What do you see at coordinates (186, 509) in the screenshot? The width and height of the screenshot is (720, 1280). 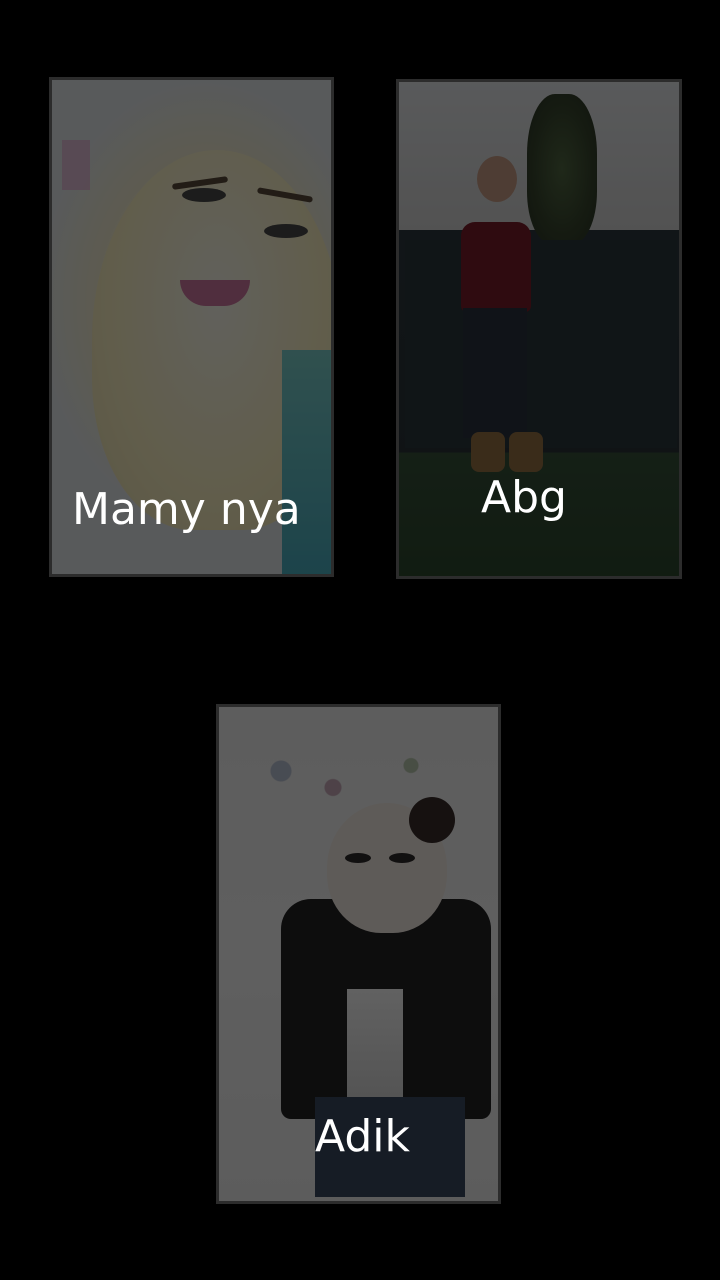 I see `photo-caption: Mamy nya` at bounding box center [186, 509].